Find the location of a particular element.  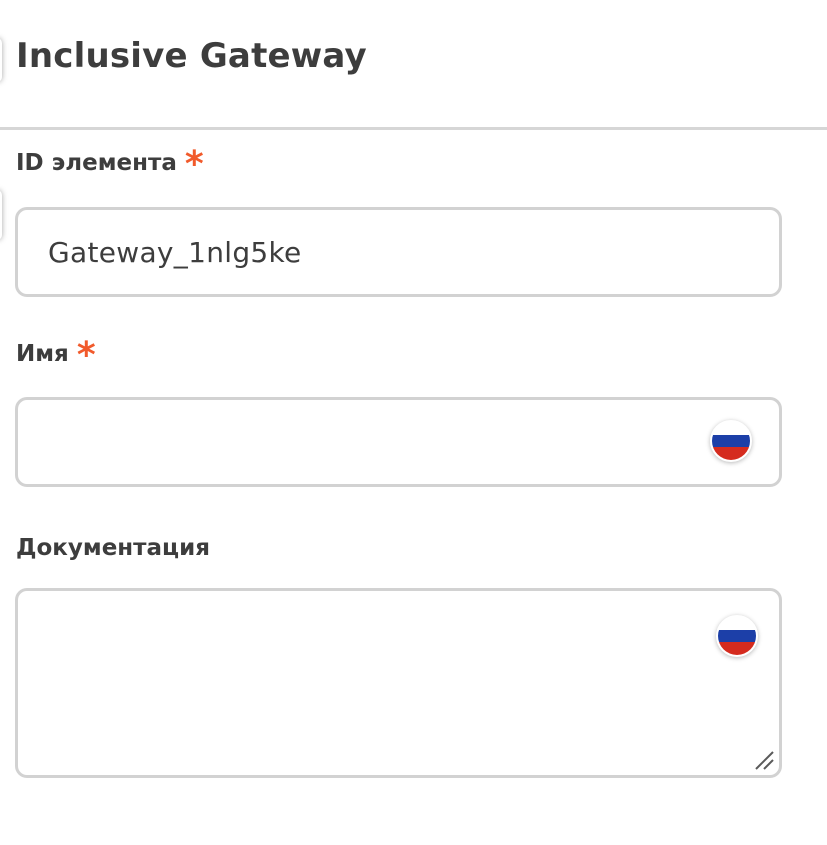

name-field-label: Имя * is located at coordinates (56, 356).